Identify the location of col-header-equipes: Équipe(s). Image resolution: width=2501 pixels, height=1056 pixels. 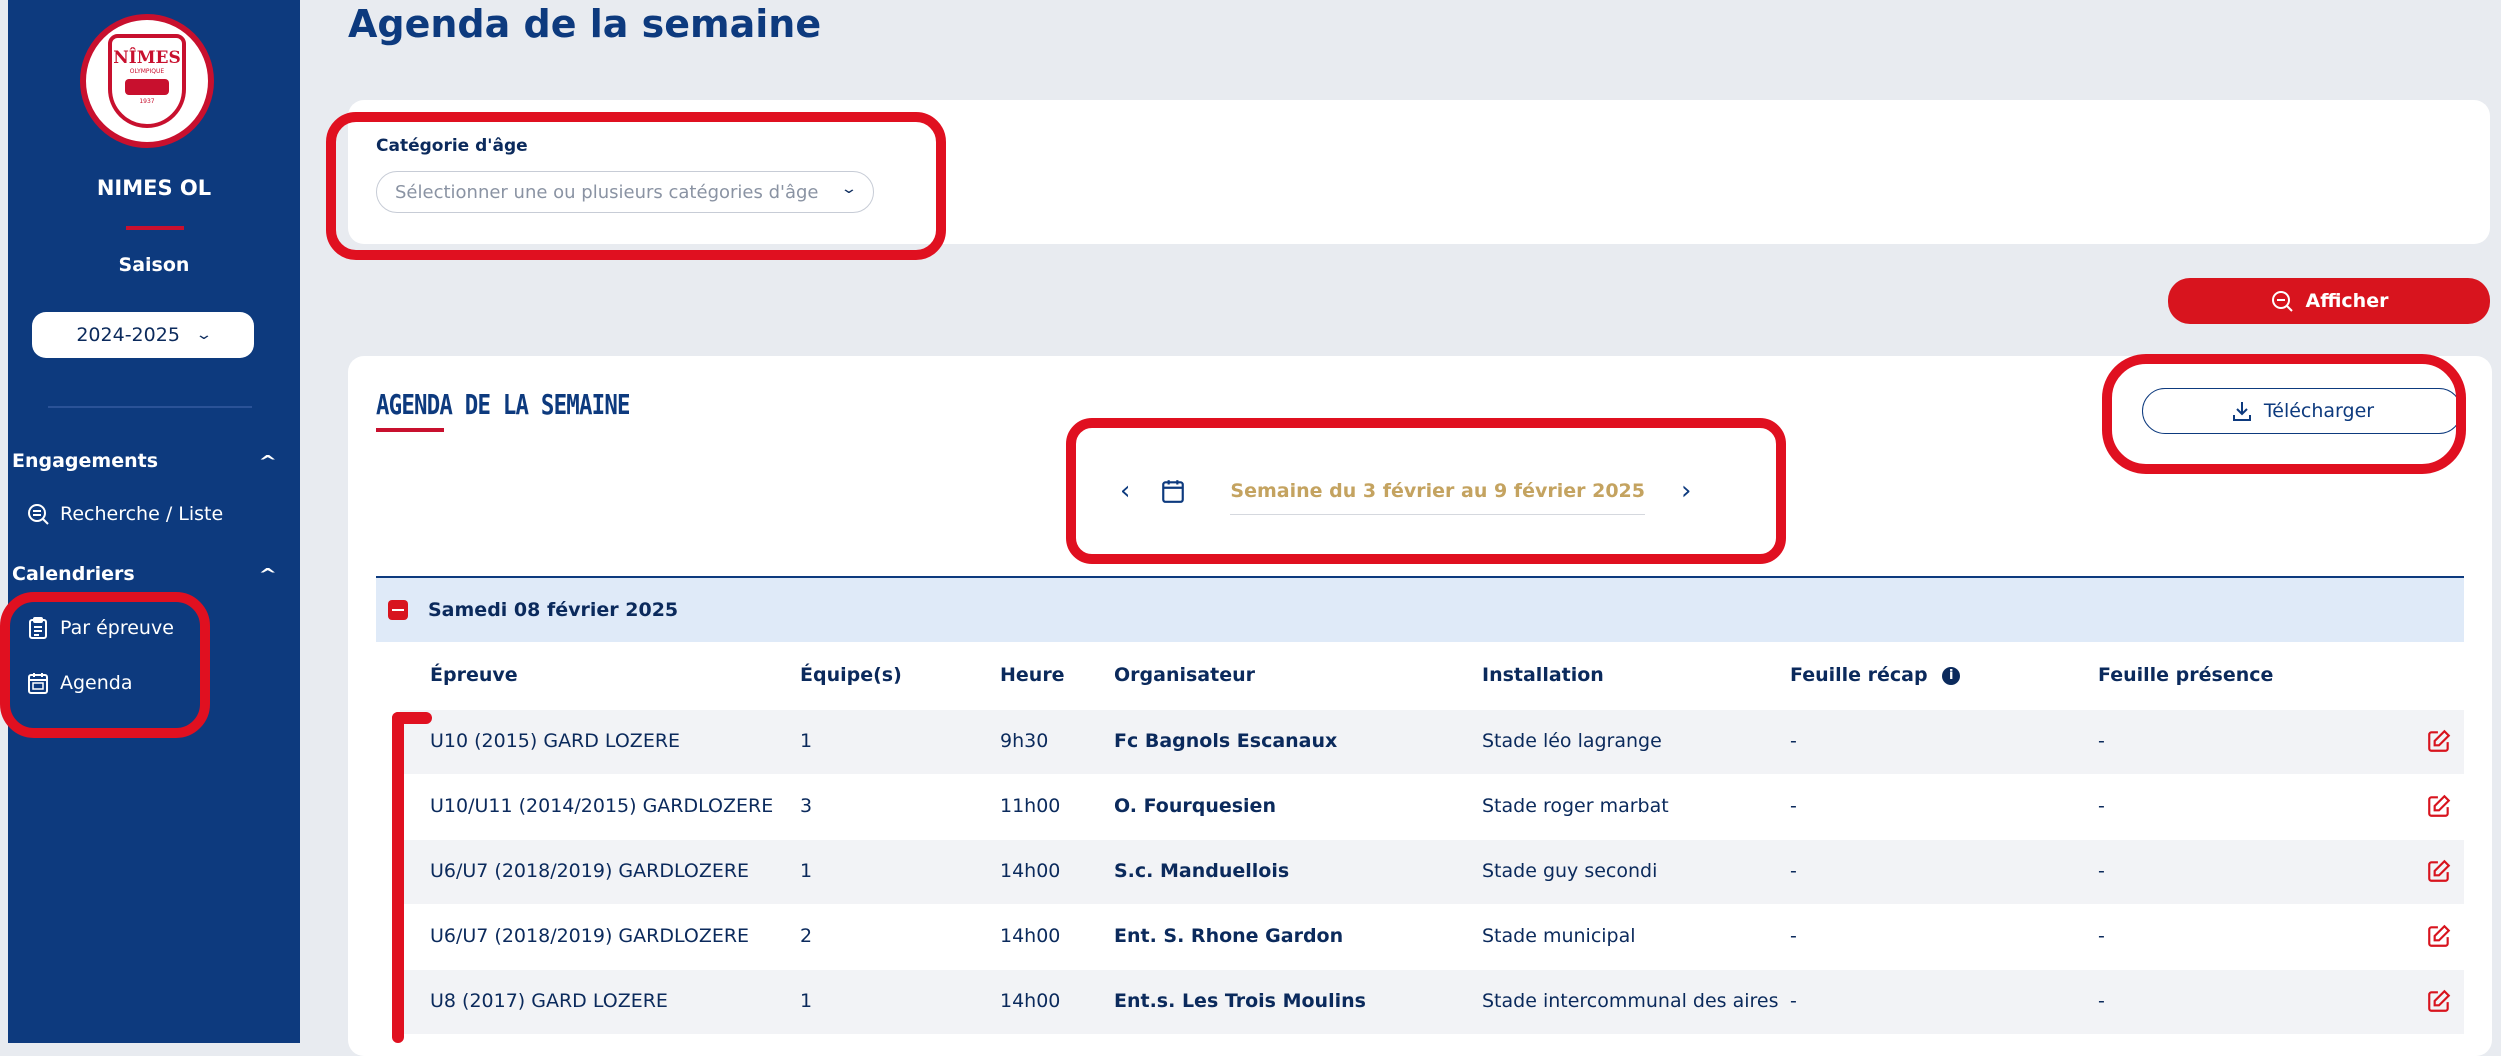
(851, 675).